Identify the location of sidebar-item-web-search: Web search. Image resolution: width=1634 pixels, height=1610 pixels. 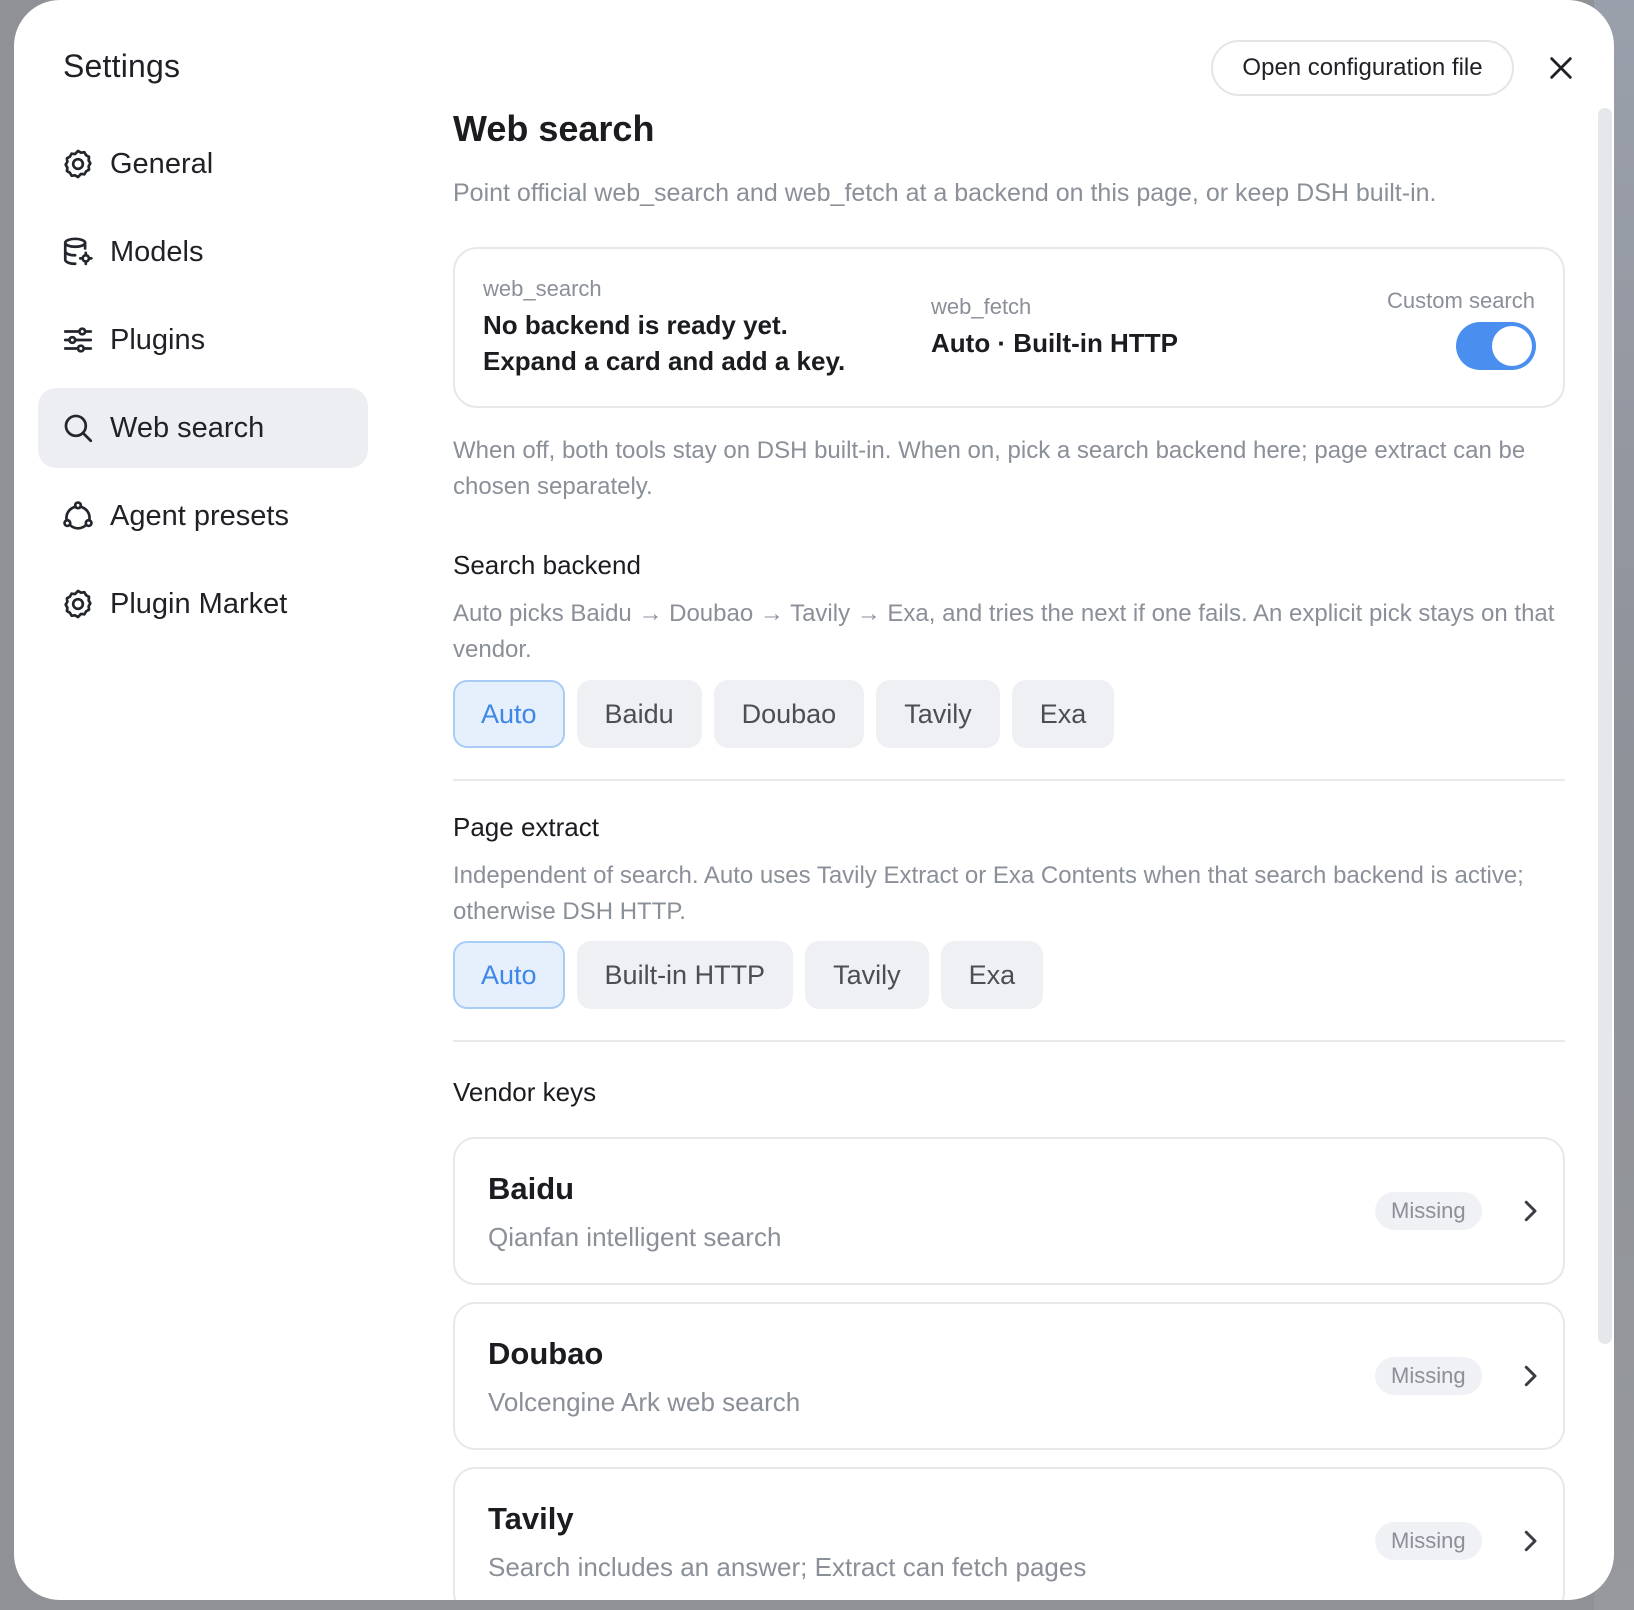
(203, 428).